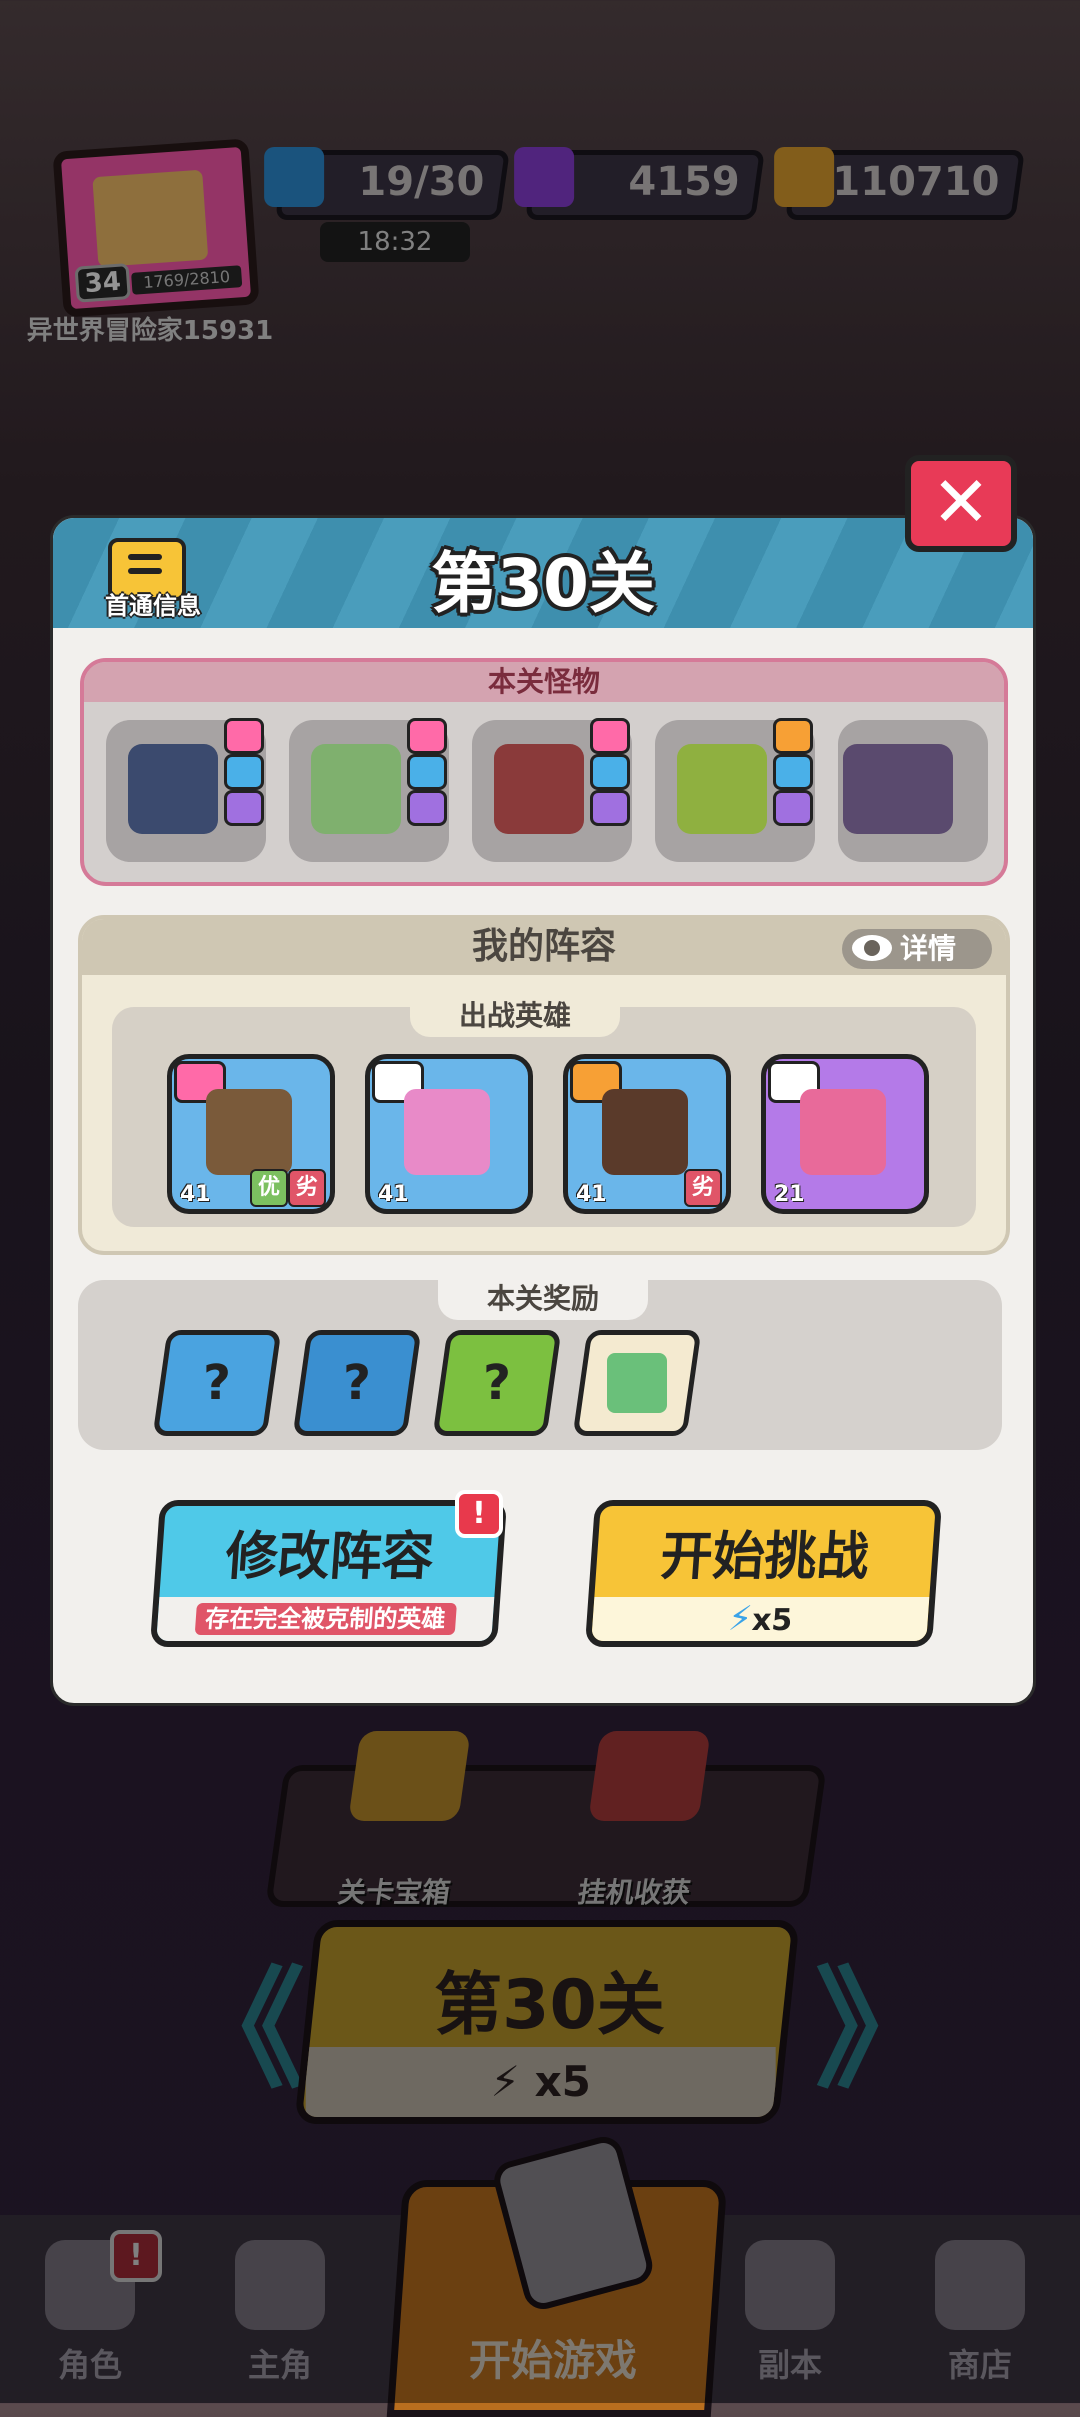 This screenshot has width=1080, height=2417. Describe the element at coordinates (544, 682) in the screenshot. I see `monsters-header: 本关怪物` at that location.